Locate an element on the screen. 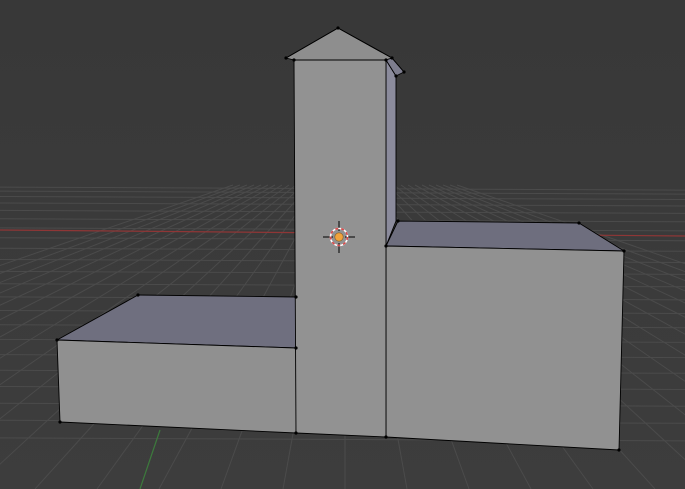 The width and height of the screenshot is (685, 489). tower-side-face is located at coordinates (391, 153).